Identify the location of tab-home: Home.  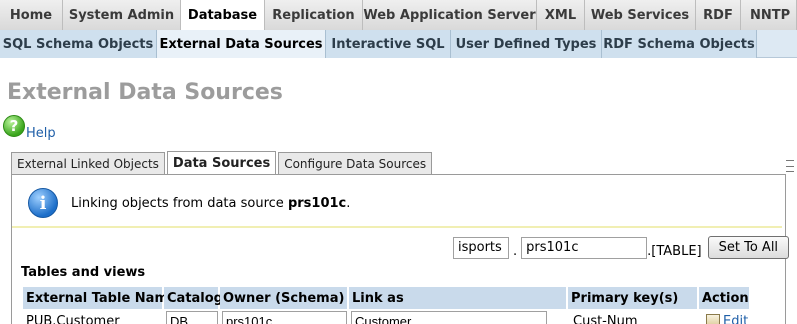
(31, 15).